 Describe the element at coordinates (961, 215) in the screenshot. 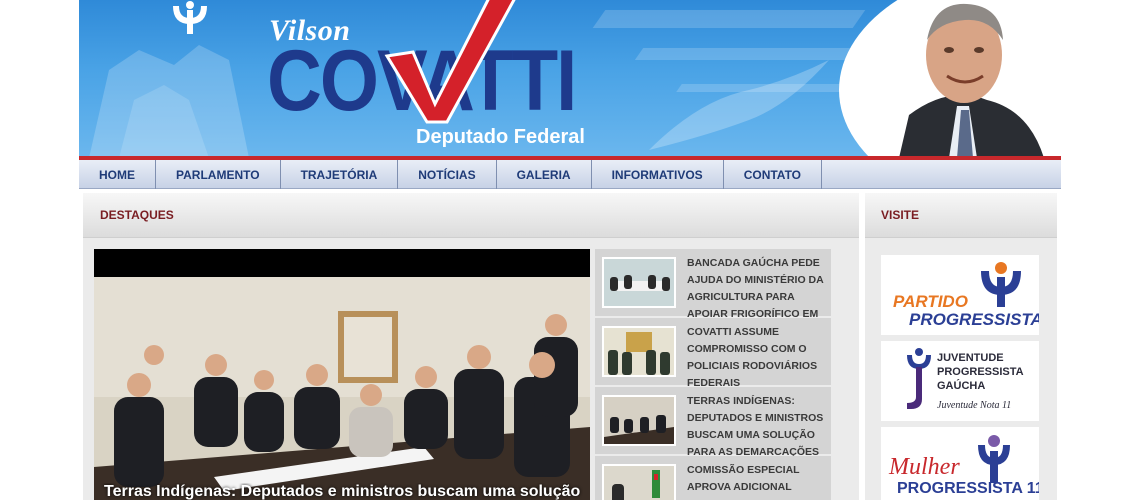

I see `visit-title: VISITE` at that location.